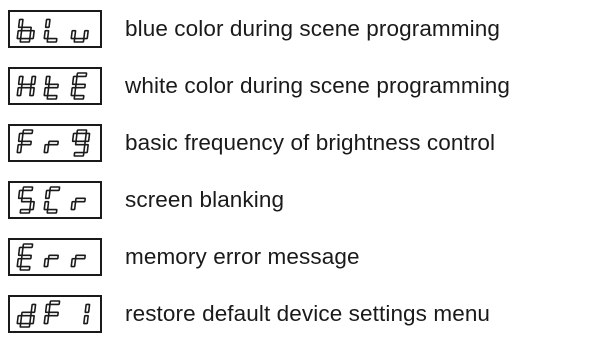  What do you see at coordinates (205, 199) in the screenshot?
I see `legend-description: screen blanking` at bounding box center [205, 199].